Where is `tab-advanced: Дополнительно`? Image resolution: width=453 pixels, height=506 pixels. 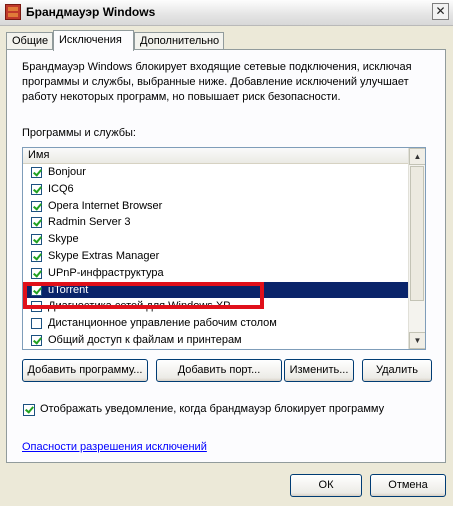 tab-advanced: Дополнительно is located at coordinates (179, 41).